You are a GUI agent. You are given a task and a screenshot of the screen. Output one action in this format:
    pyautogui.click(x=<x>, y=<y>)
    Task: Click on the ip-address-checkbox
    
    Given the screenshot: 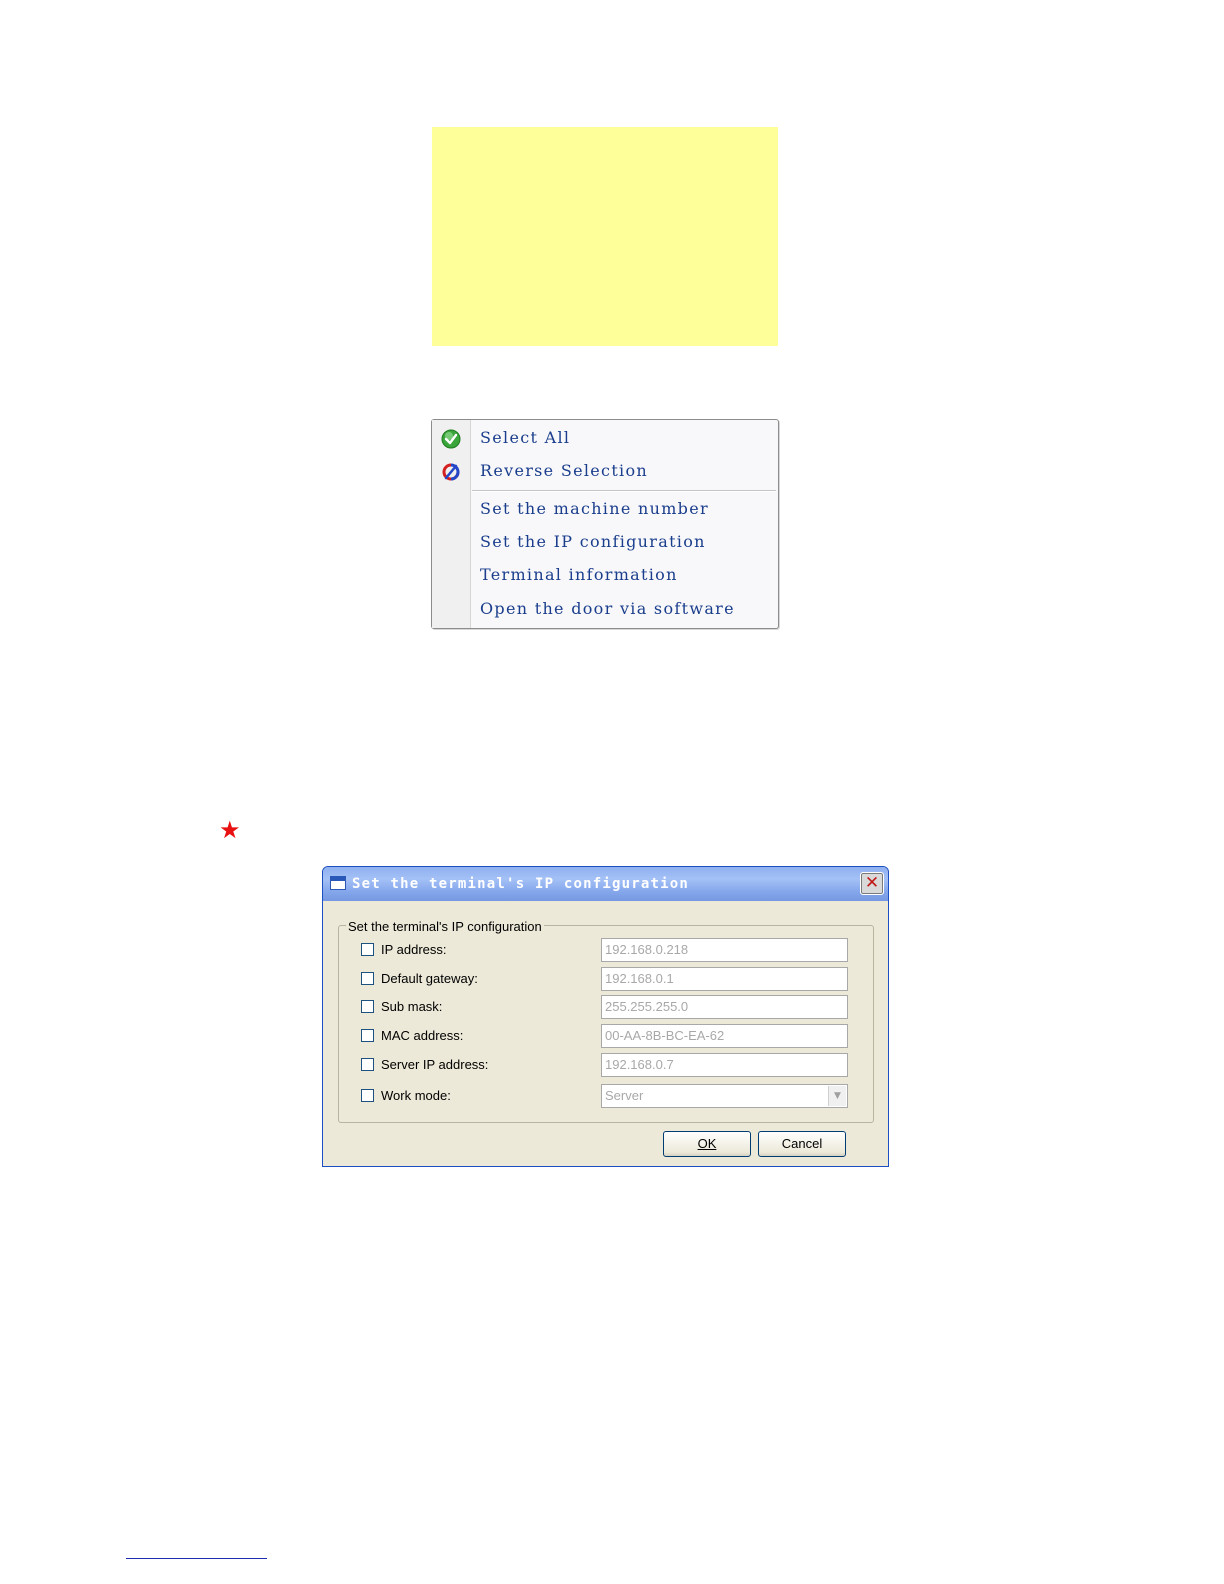 What is the action you would take?
    pyautogui.click(x=367, y=949)
    